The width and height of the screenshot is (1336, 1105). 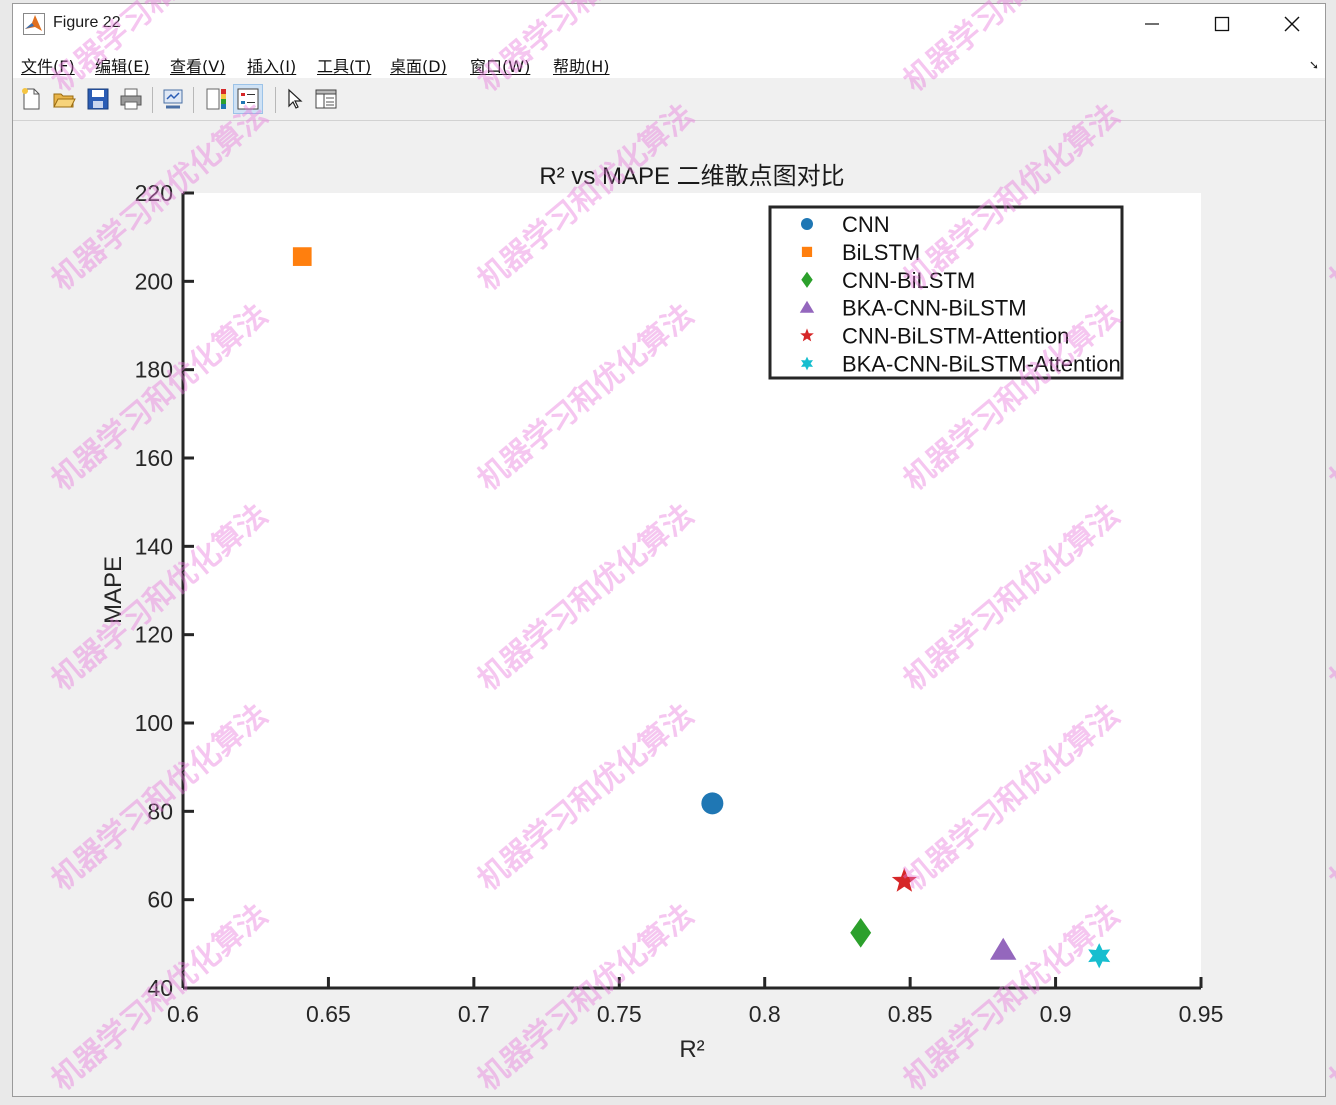 I want to click on y-tick-label: 40, so click(x=160, y=988).